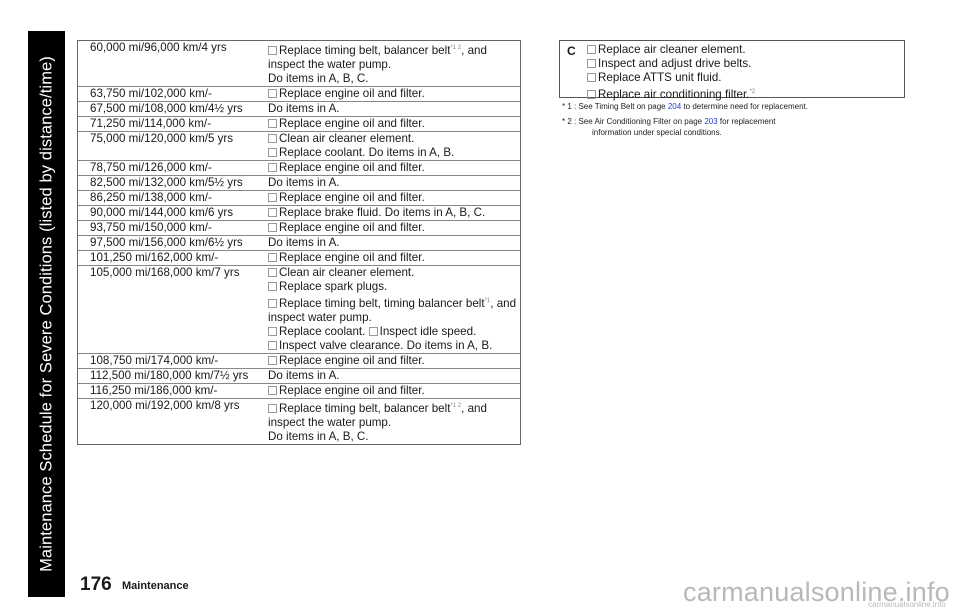  Describe the element at coordinates (571, 51) in the screenshot. I see `group-c-letter: C` at that location.